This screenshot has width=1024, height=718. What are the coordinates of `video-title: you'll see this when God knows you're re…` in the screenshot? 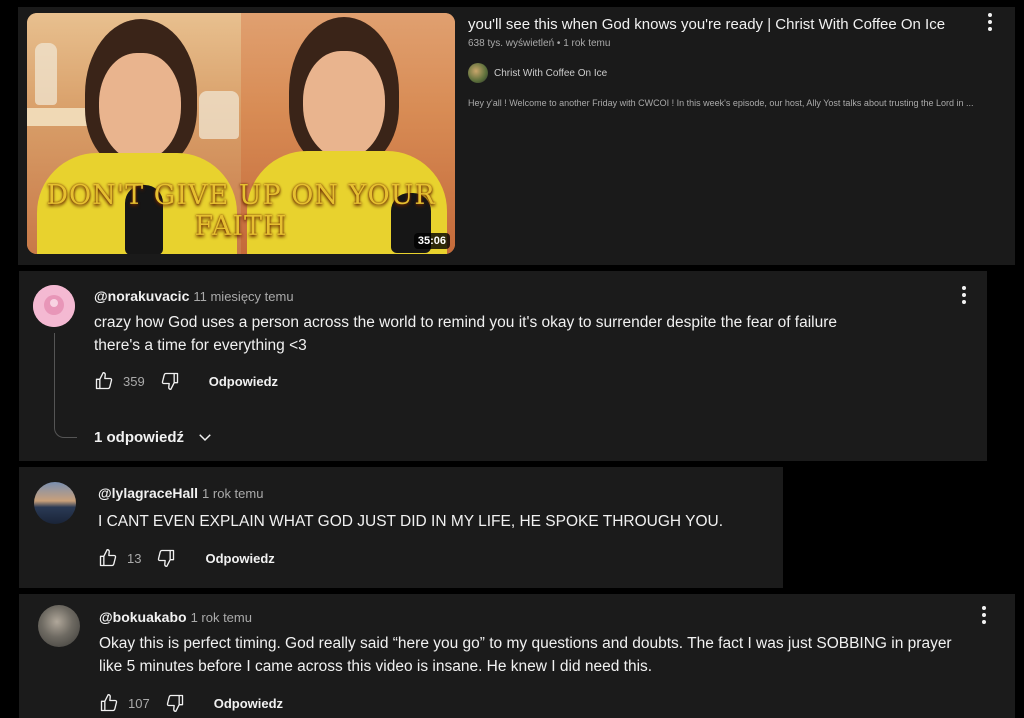 It's located at (718, 24).